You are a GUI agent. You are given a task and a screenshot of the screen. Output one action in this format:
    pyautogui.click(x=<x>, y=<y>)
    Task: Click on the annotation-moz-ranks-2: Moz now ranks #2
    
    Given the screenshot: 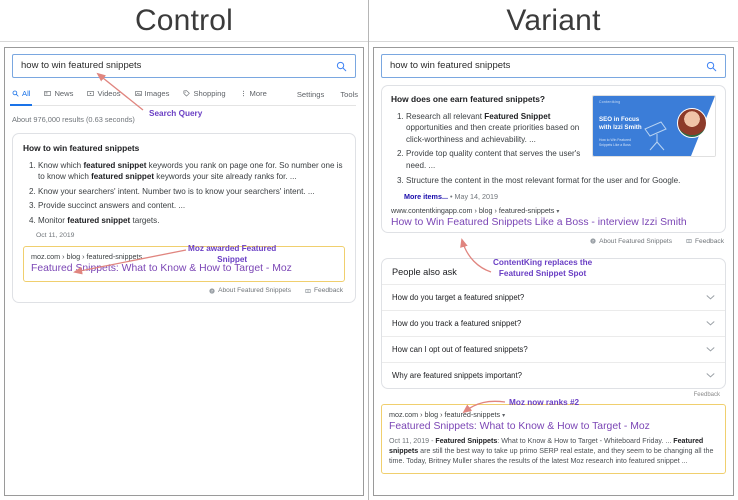 What is the action you would take?
    pyautogui.click(x=544, y=403)
    